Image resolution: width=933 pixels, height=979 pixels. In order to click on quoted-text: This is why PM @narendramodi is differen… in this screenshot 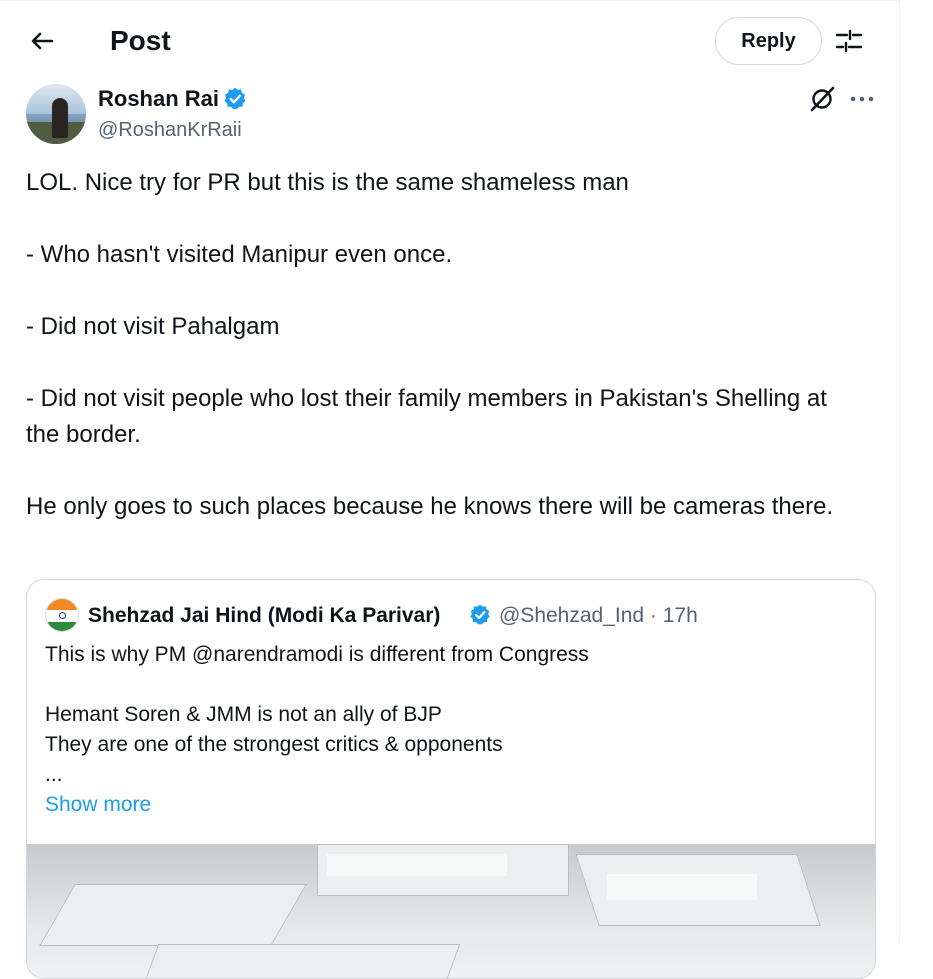, I will do `click(450, 715)`.